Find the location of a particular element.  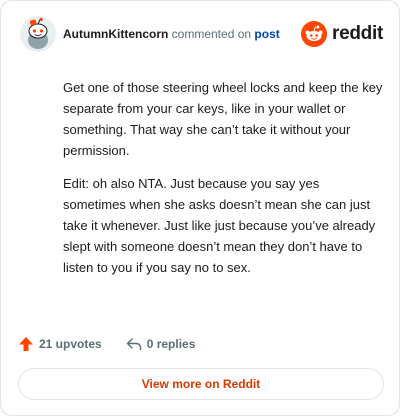

upvote-count: 21 upvotes is located at coordinates (70, 344).